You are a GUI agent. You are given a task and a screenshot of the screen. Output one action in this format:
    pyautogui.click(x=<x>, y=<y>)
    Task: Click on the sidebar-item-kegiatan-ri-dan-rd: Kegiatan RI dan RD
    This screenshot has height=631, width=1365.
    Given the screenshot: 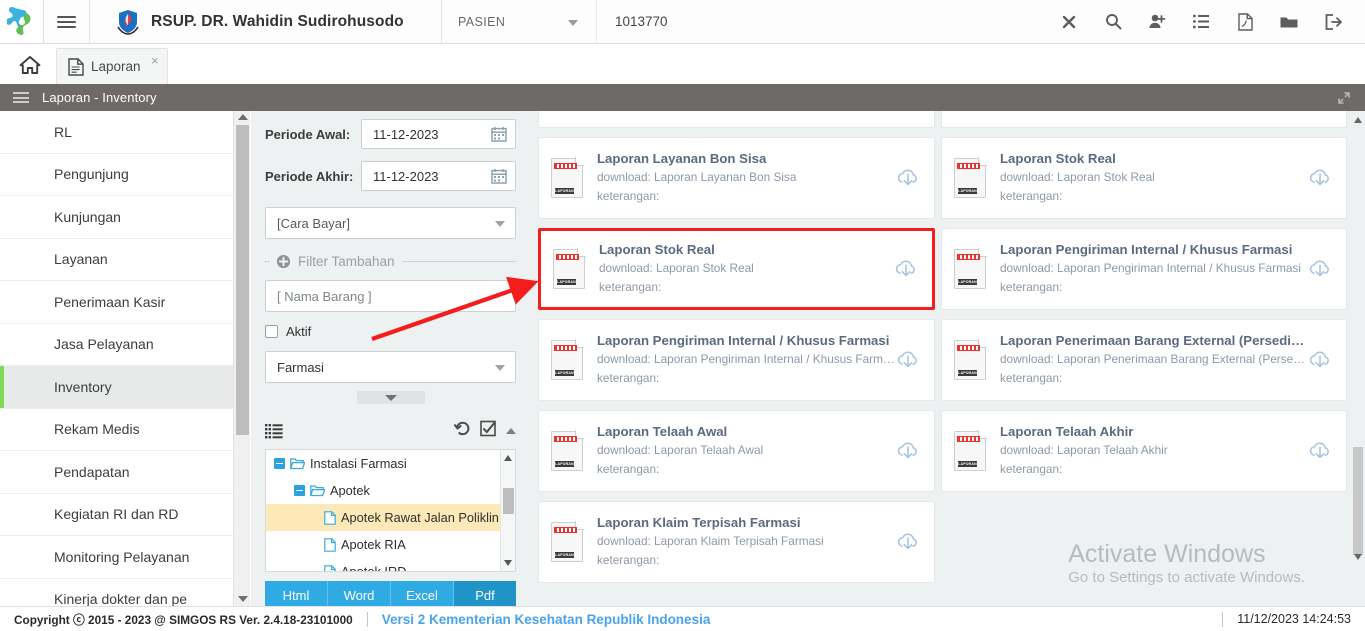 What is the action you would take?
    pyautogui.click(x=116, y=514)
    